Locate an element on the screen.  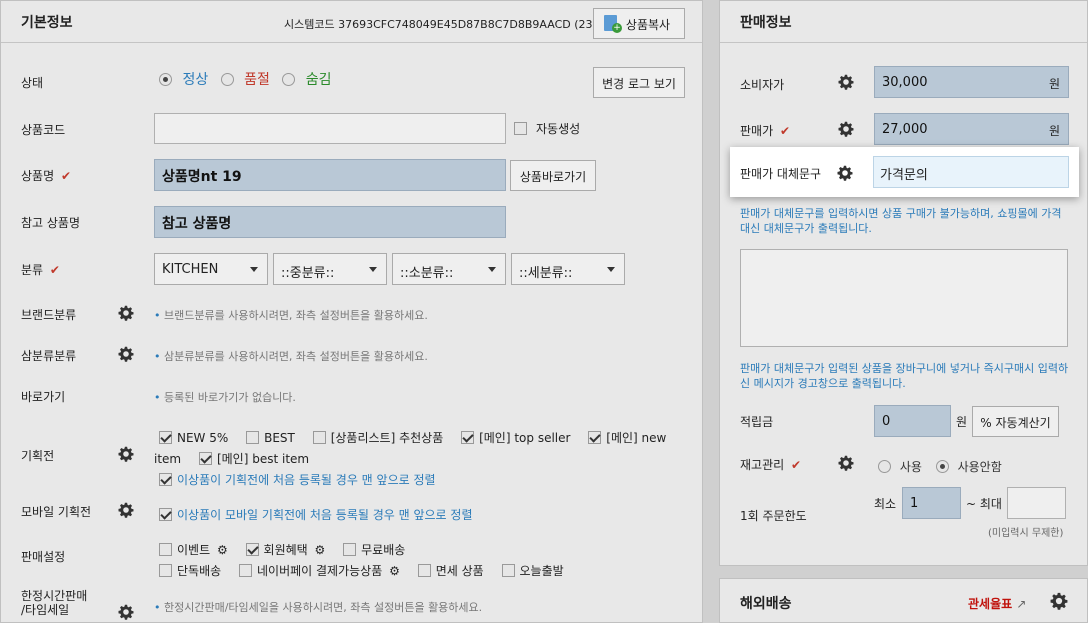
today-shipping-checkbox is located at coordinates (508, 570).